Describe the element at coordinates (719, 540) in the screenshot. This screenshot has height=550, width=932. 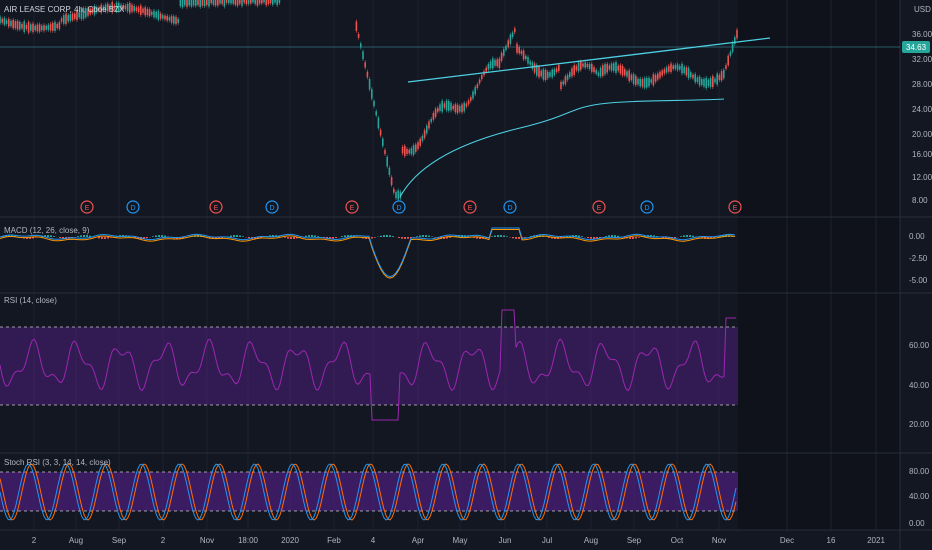
I see `time-axis-label: Nov` at that location.